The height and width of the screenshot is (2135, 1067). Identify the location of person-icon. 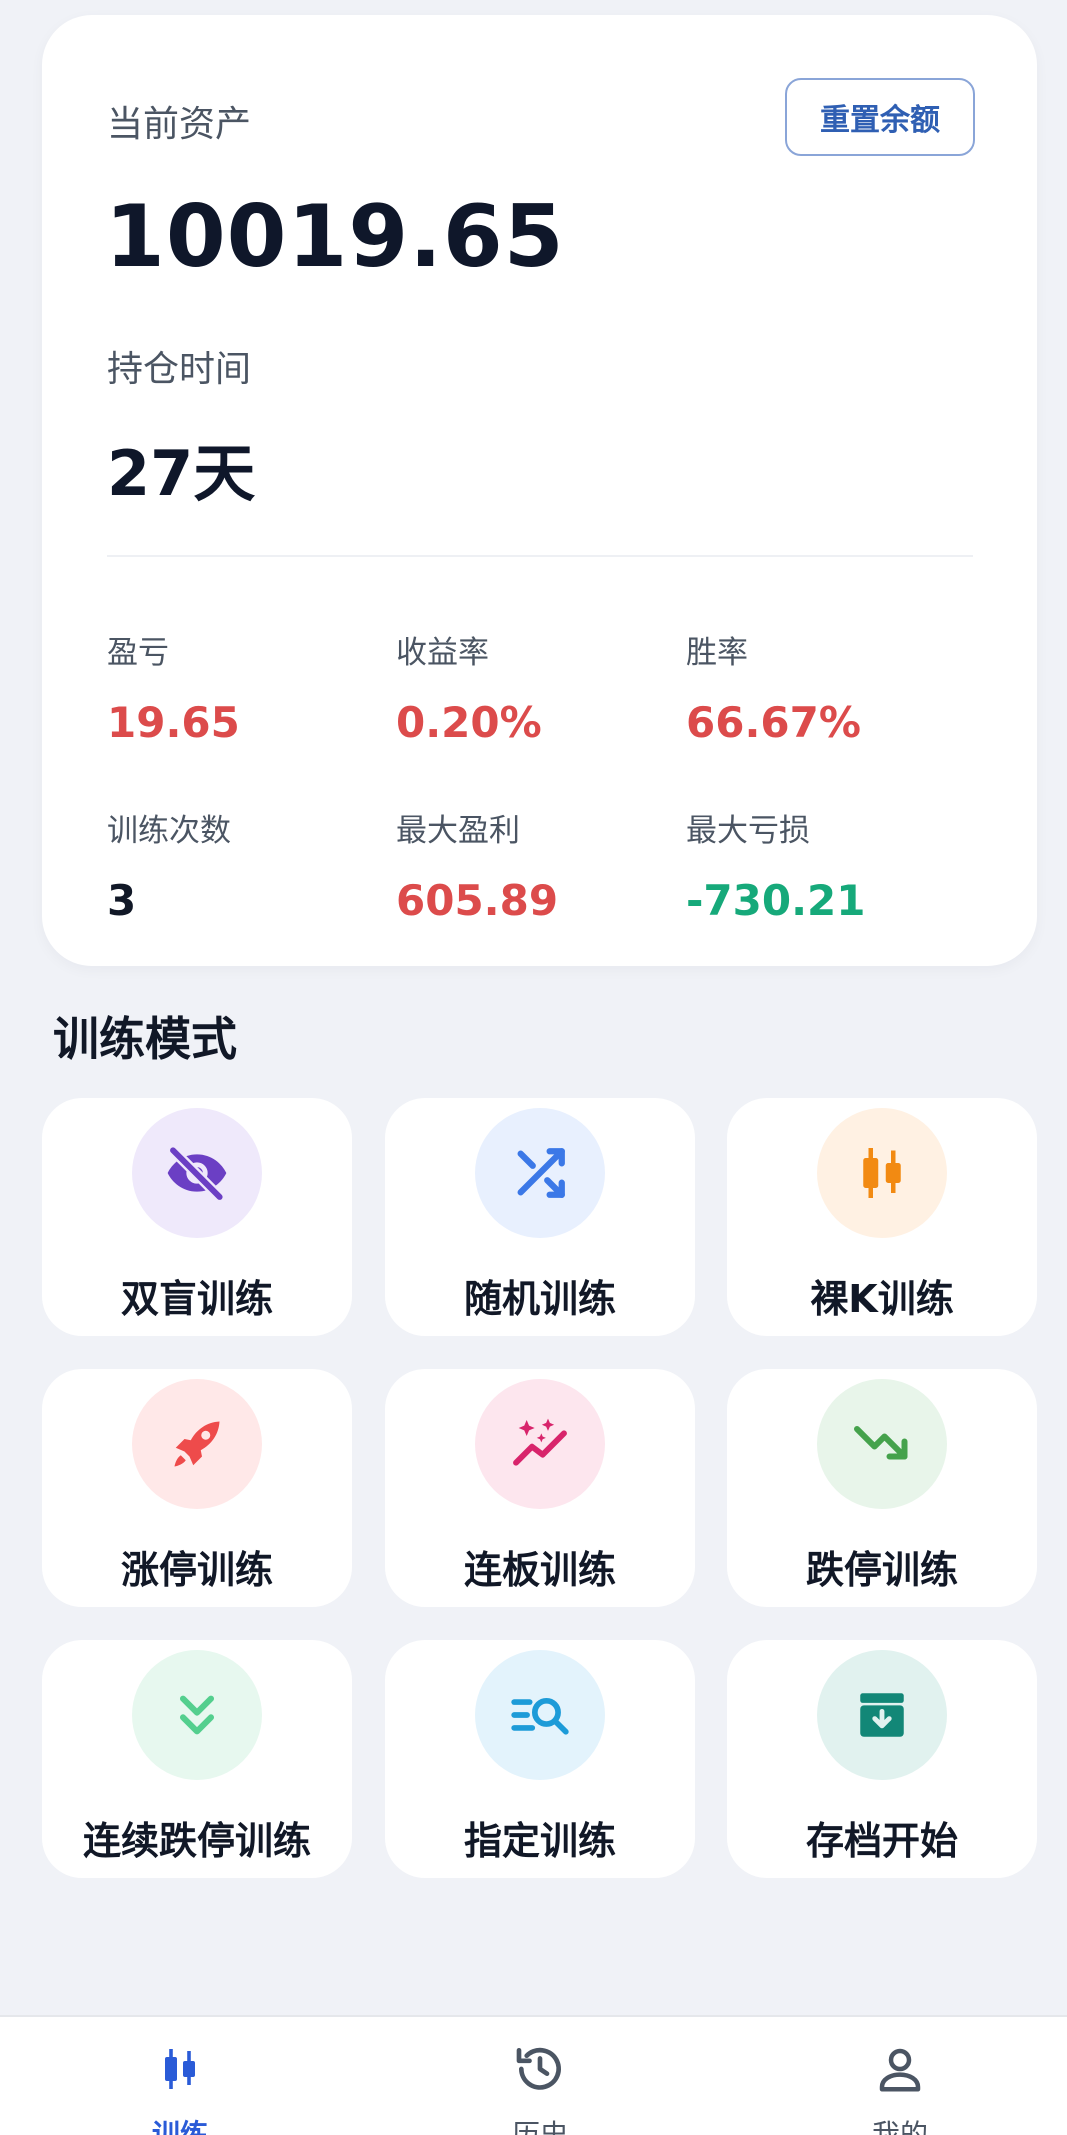
(900, 2070).